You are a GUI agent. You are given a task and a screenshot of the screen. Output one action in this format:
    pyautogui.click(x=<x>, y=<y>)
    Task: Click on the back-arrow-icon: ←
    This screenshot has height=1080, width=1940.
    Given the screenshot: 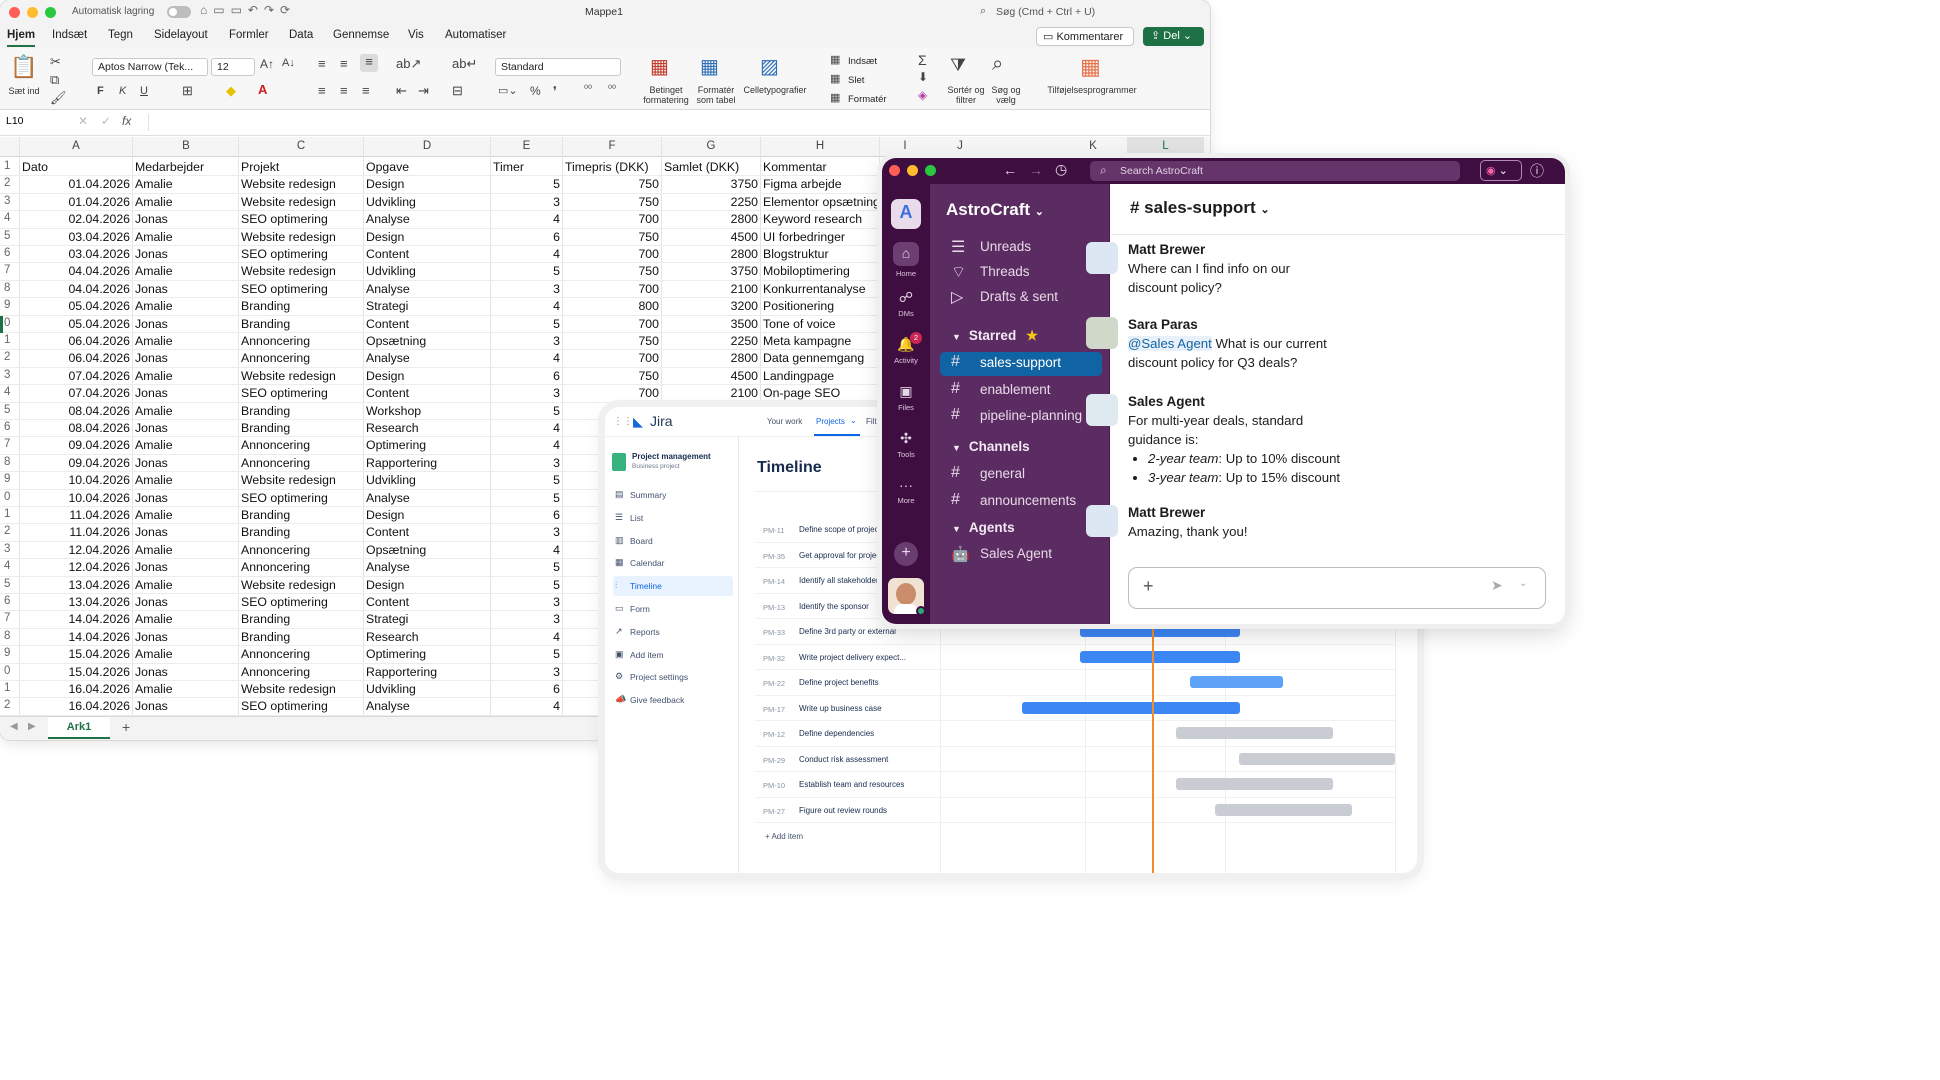 What is the action you would take?
    pyautogui.click(x=1010, y=170)
    